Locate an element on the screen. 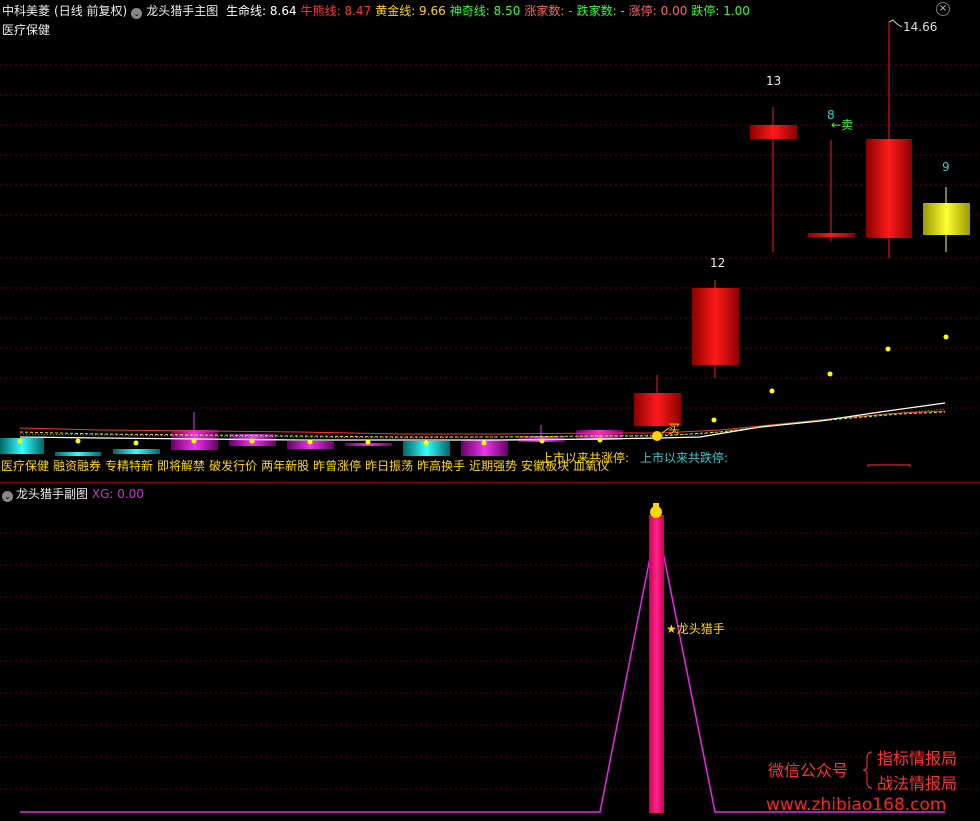  indicator-value-5: 跌家数: - is located at coordinates (600, 11).